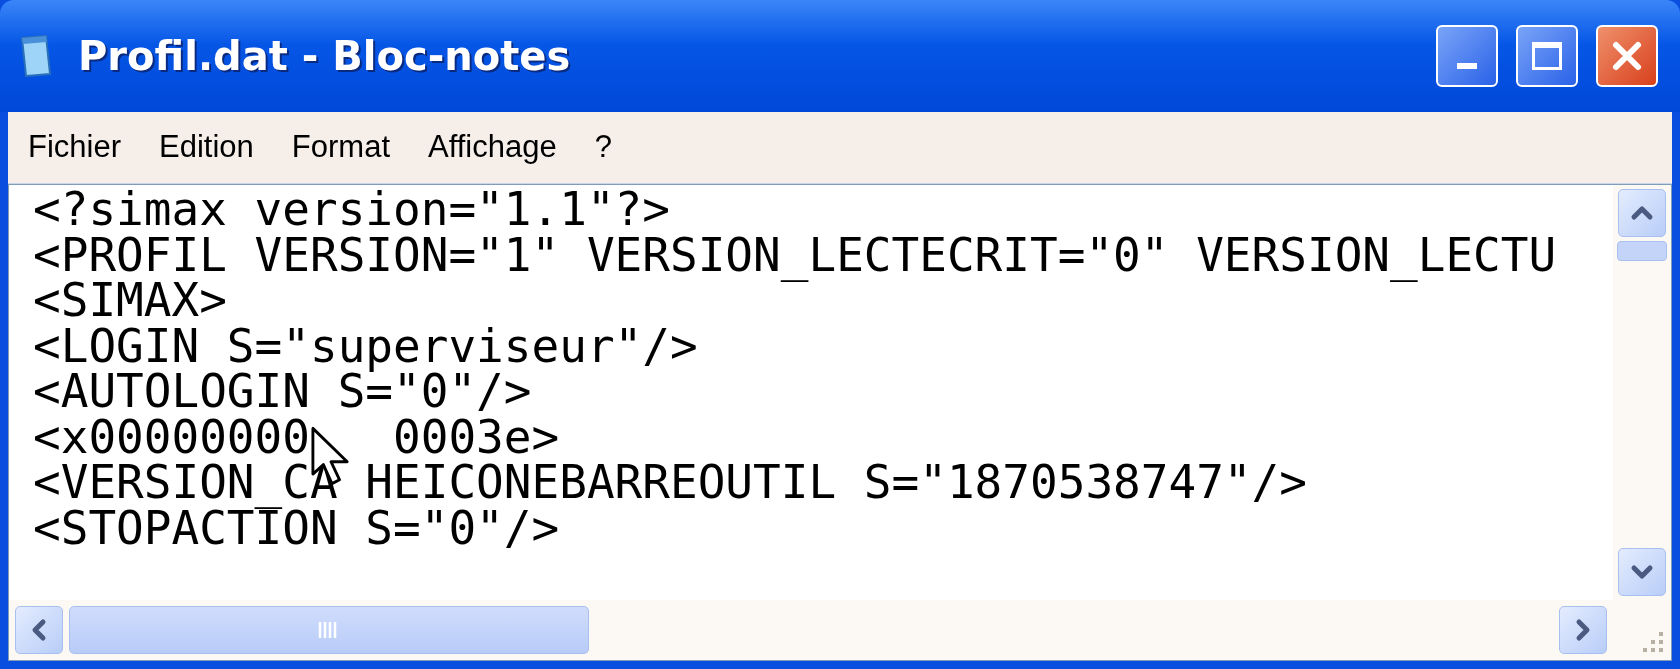 The image size is (1680, 669). I want to click on text-line: <SIMAX>, so click(130, 301).